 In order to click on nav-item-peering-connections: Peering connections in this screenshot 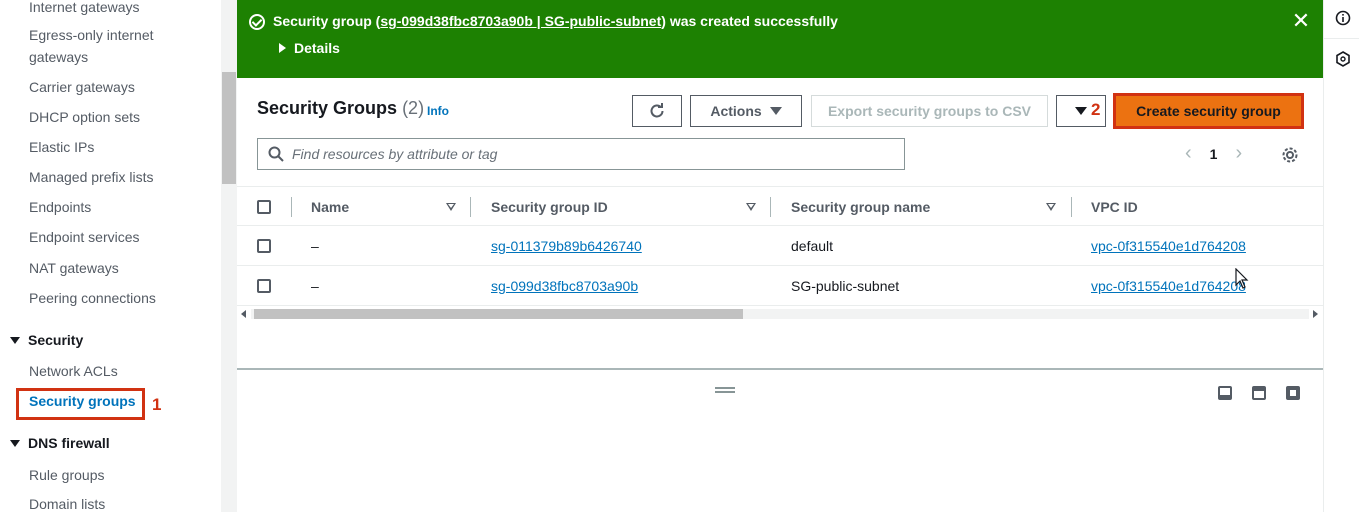, I will do `click(92, 298)`.